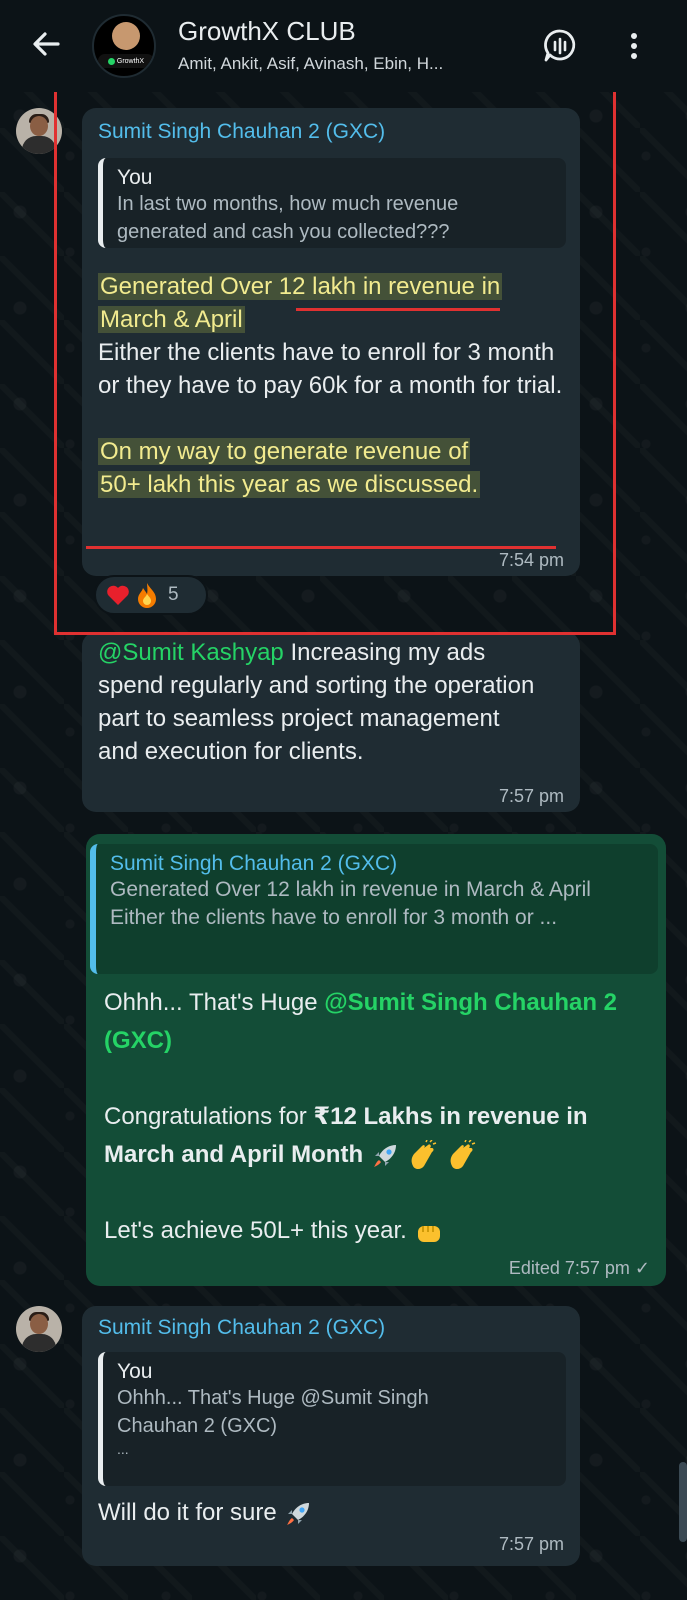 The image size is (687, 1600). I want to click on voice-chat-icon, so click(560, 45).